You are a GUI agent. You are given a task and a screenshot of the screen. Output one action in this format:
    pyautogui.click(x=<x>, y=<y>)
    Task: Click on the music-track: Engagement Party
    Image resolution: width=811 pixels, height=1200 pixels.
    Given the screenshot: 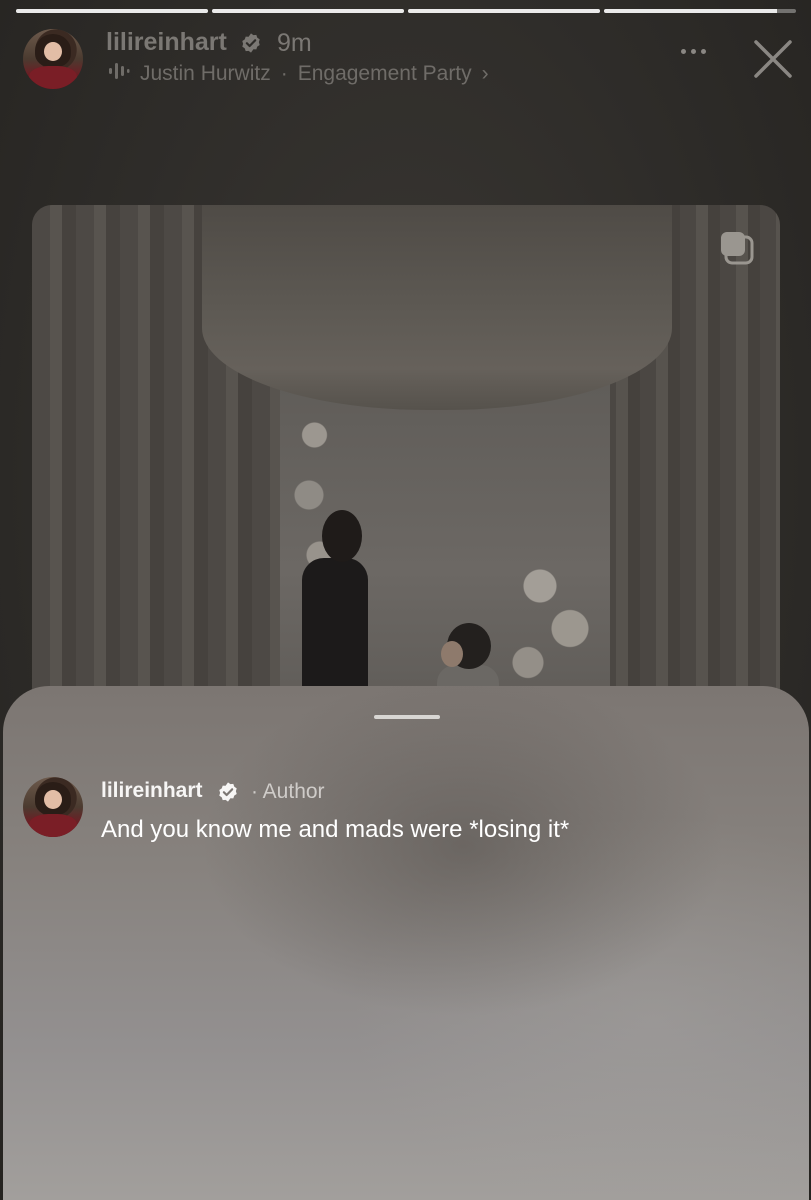 What is the action you would take?
    pyautogui.click(x=384, y=73)
    